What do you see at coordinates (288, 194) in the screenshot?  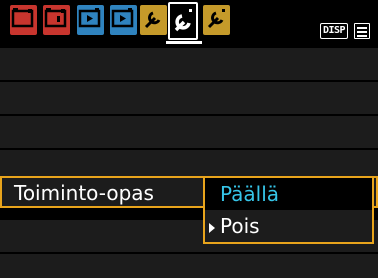 I see `option-paalla: Päällä` at bounding box center [288, 194].